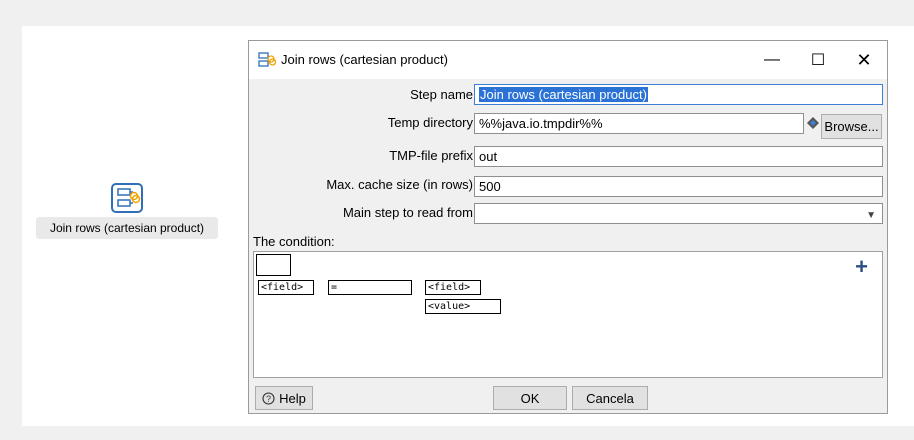  Describe the element at coordinates (772, 60) in the screenshot. I see `minimize-button: —` at that location.